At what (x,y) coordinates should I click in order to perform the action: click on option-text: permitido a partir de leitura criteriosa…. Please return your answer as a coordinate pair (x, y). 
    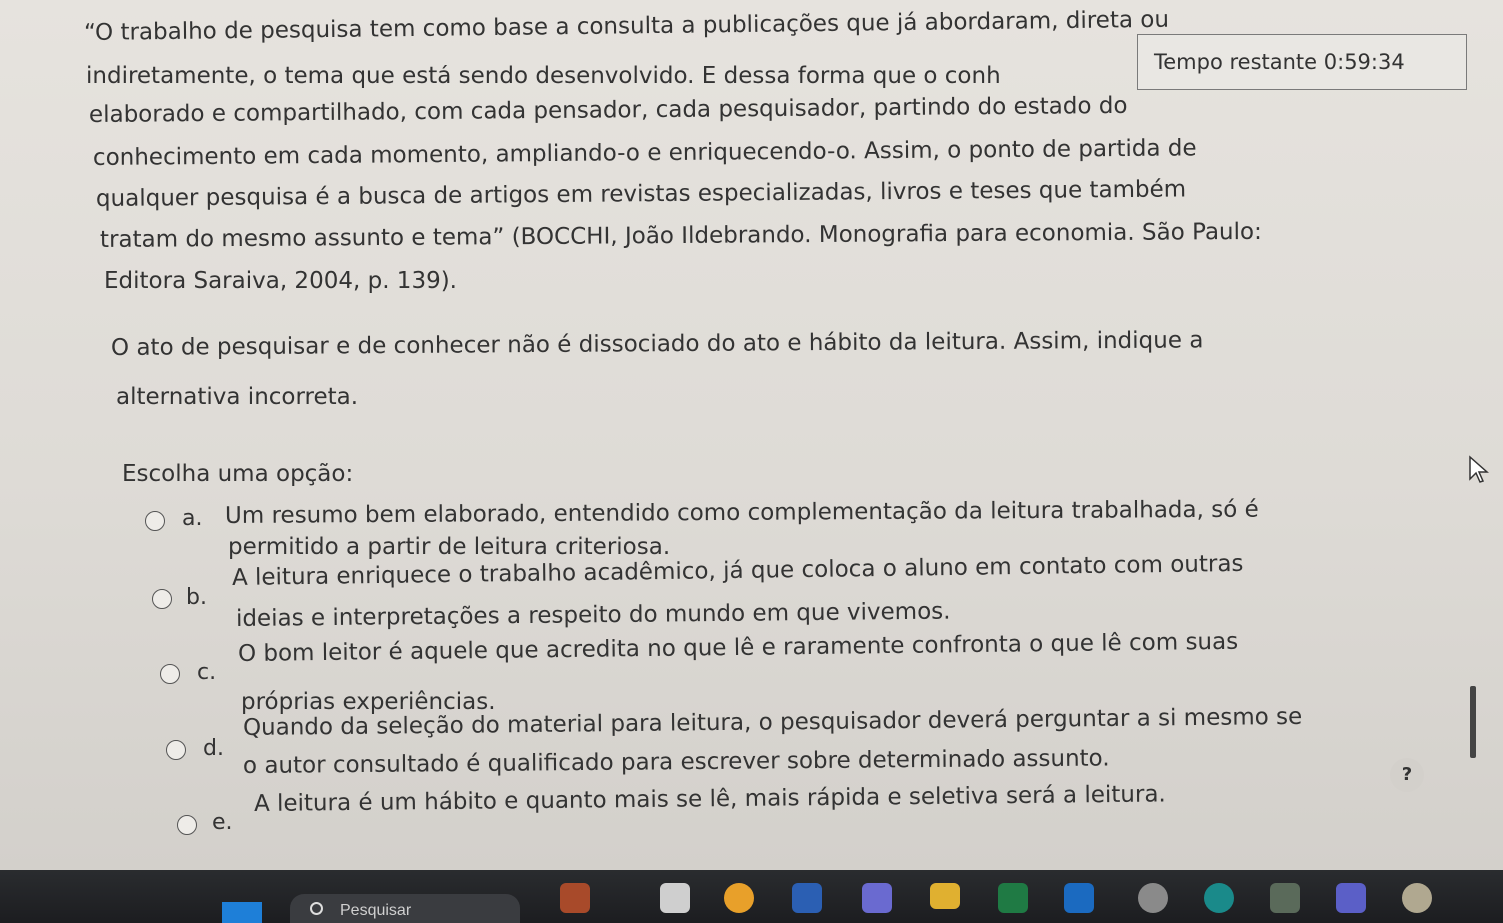
    Looking at the image, I should click on (449, 547).